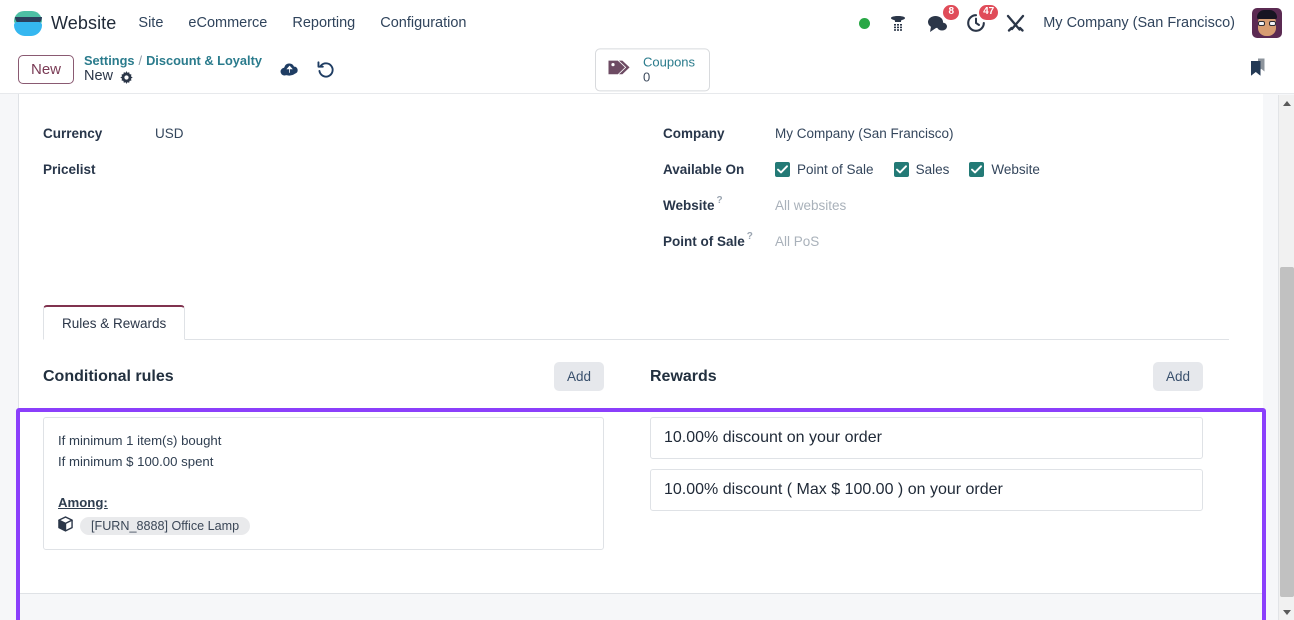  What do you see at coordinates (864, 133) in the screenshot?
I see `field-value-company: My Company (San Francisco)` at bounding box center [864, 133].